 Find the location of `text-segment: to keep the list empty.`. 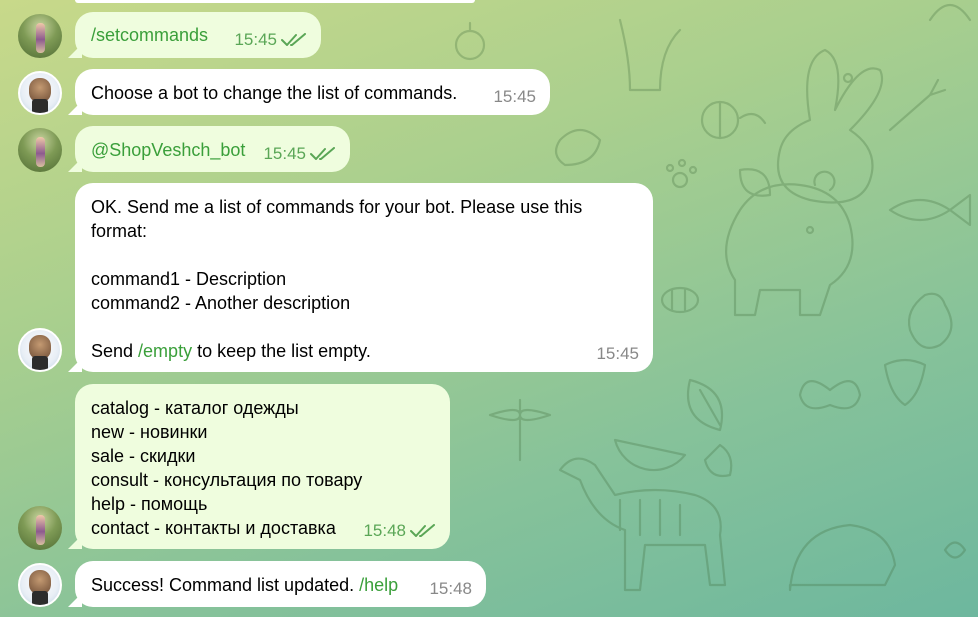

text-segment: to keep the list empty. is located at coordinates (281, 351).